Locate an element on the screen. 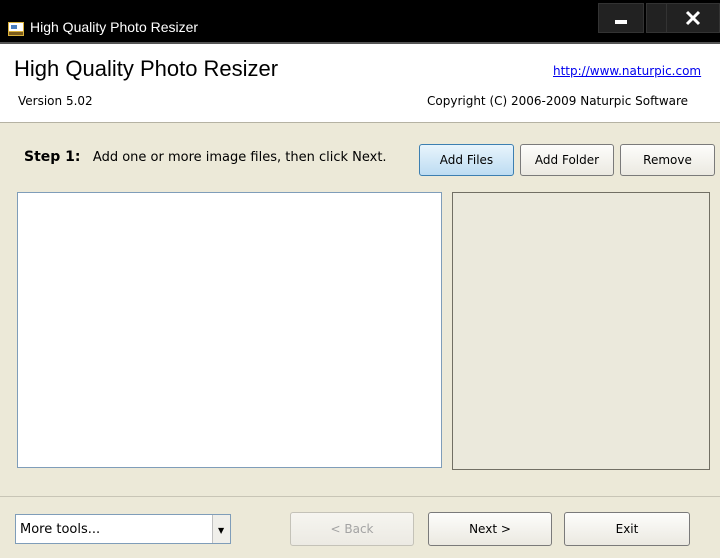  close-icon is located at coordinates (693, 18).